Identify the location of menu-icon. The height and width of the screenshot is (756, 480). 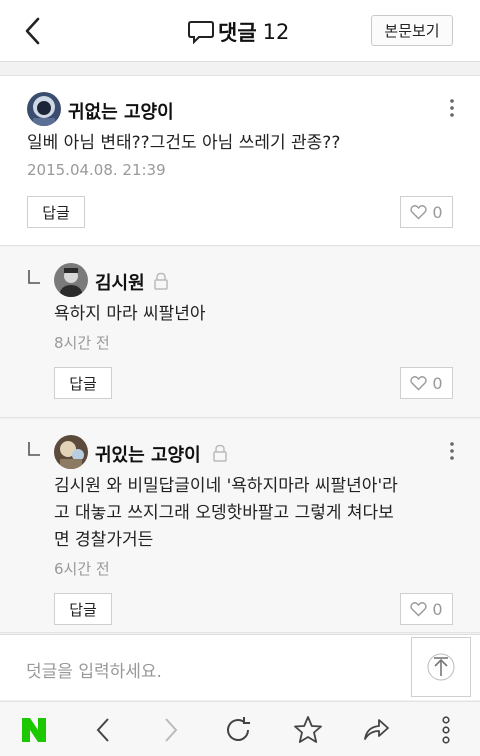
(446, 730).